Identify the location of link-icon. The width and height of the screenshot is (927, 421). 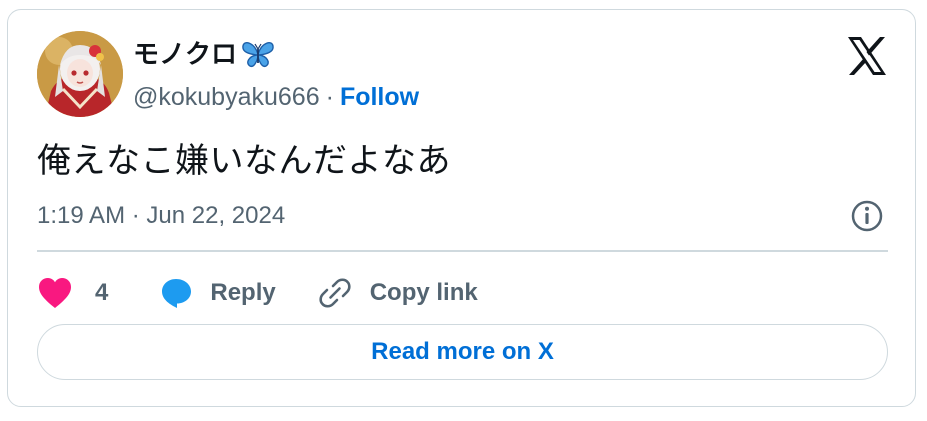
(335, 293).